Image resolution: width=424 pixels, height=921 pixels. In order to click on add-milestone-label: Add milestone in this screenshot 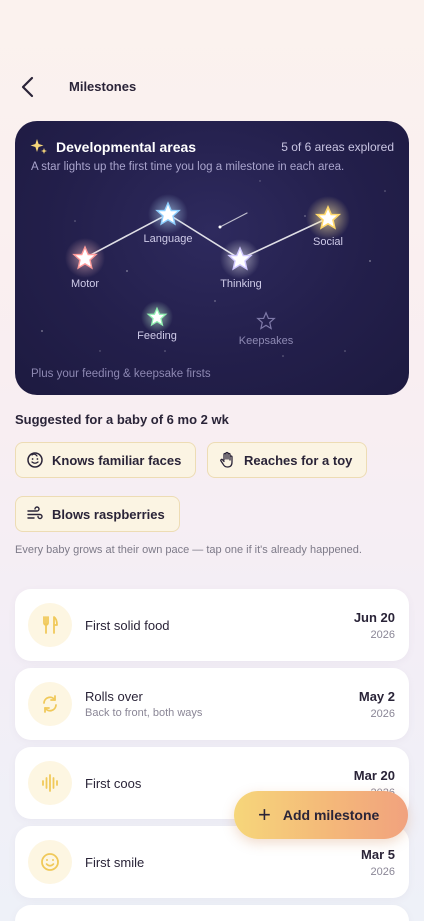, I will do `click(331, 815)`.